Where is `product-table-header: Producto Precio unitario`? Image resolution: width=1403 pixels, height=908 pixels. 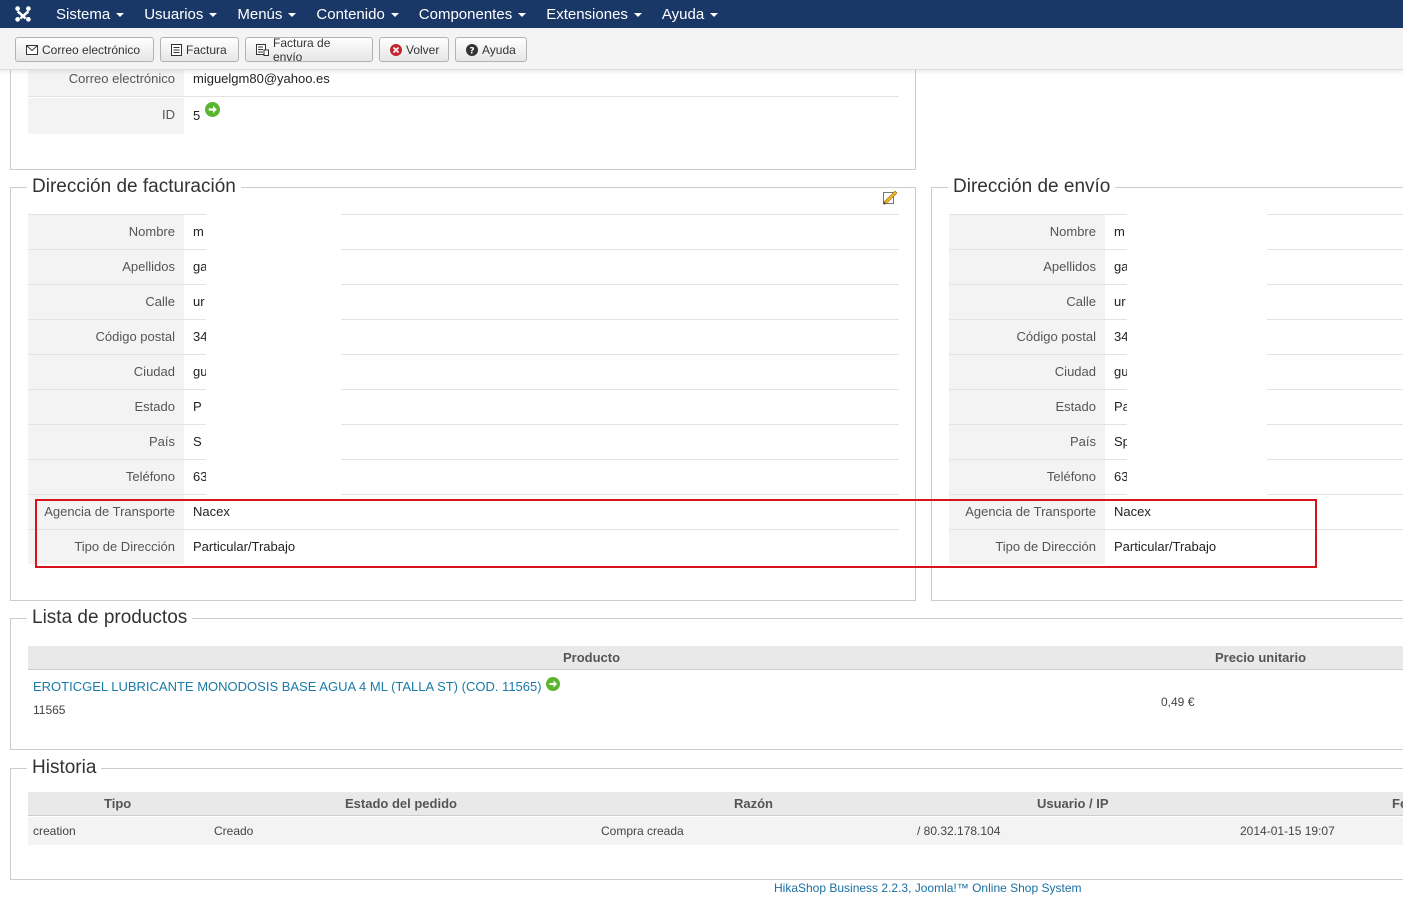
product-table-header: Producto Precio unitario is located at coordinates (715, 658).